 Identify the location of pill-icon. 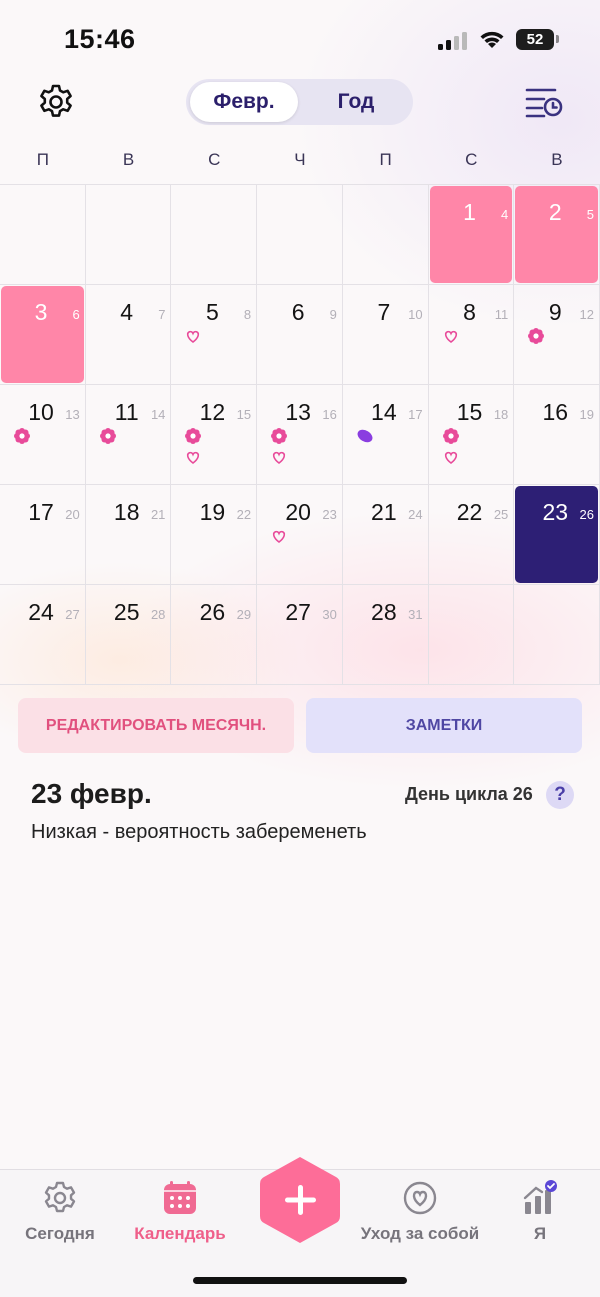
(365, 436).